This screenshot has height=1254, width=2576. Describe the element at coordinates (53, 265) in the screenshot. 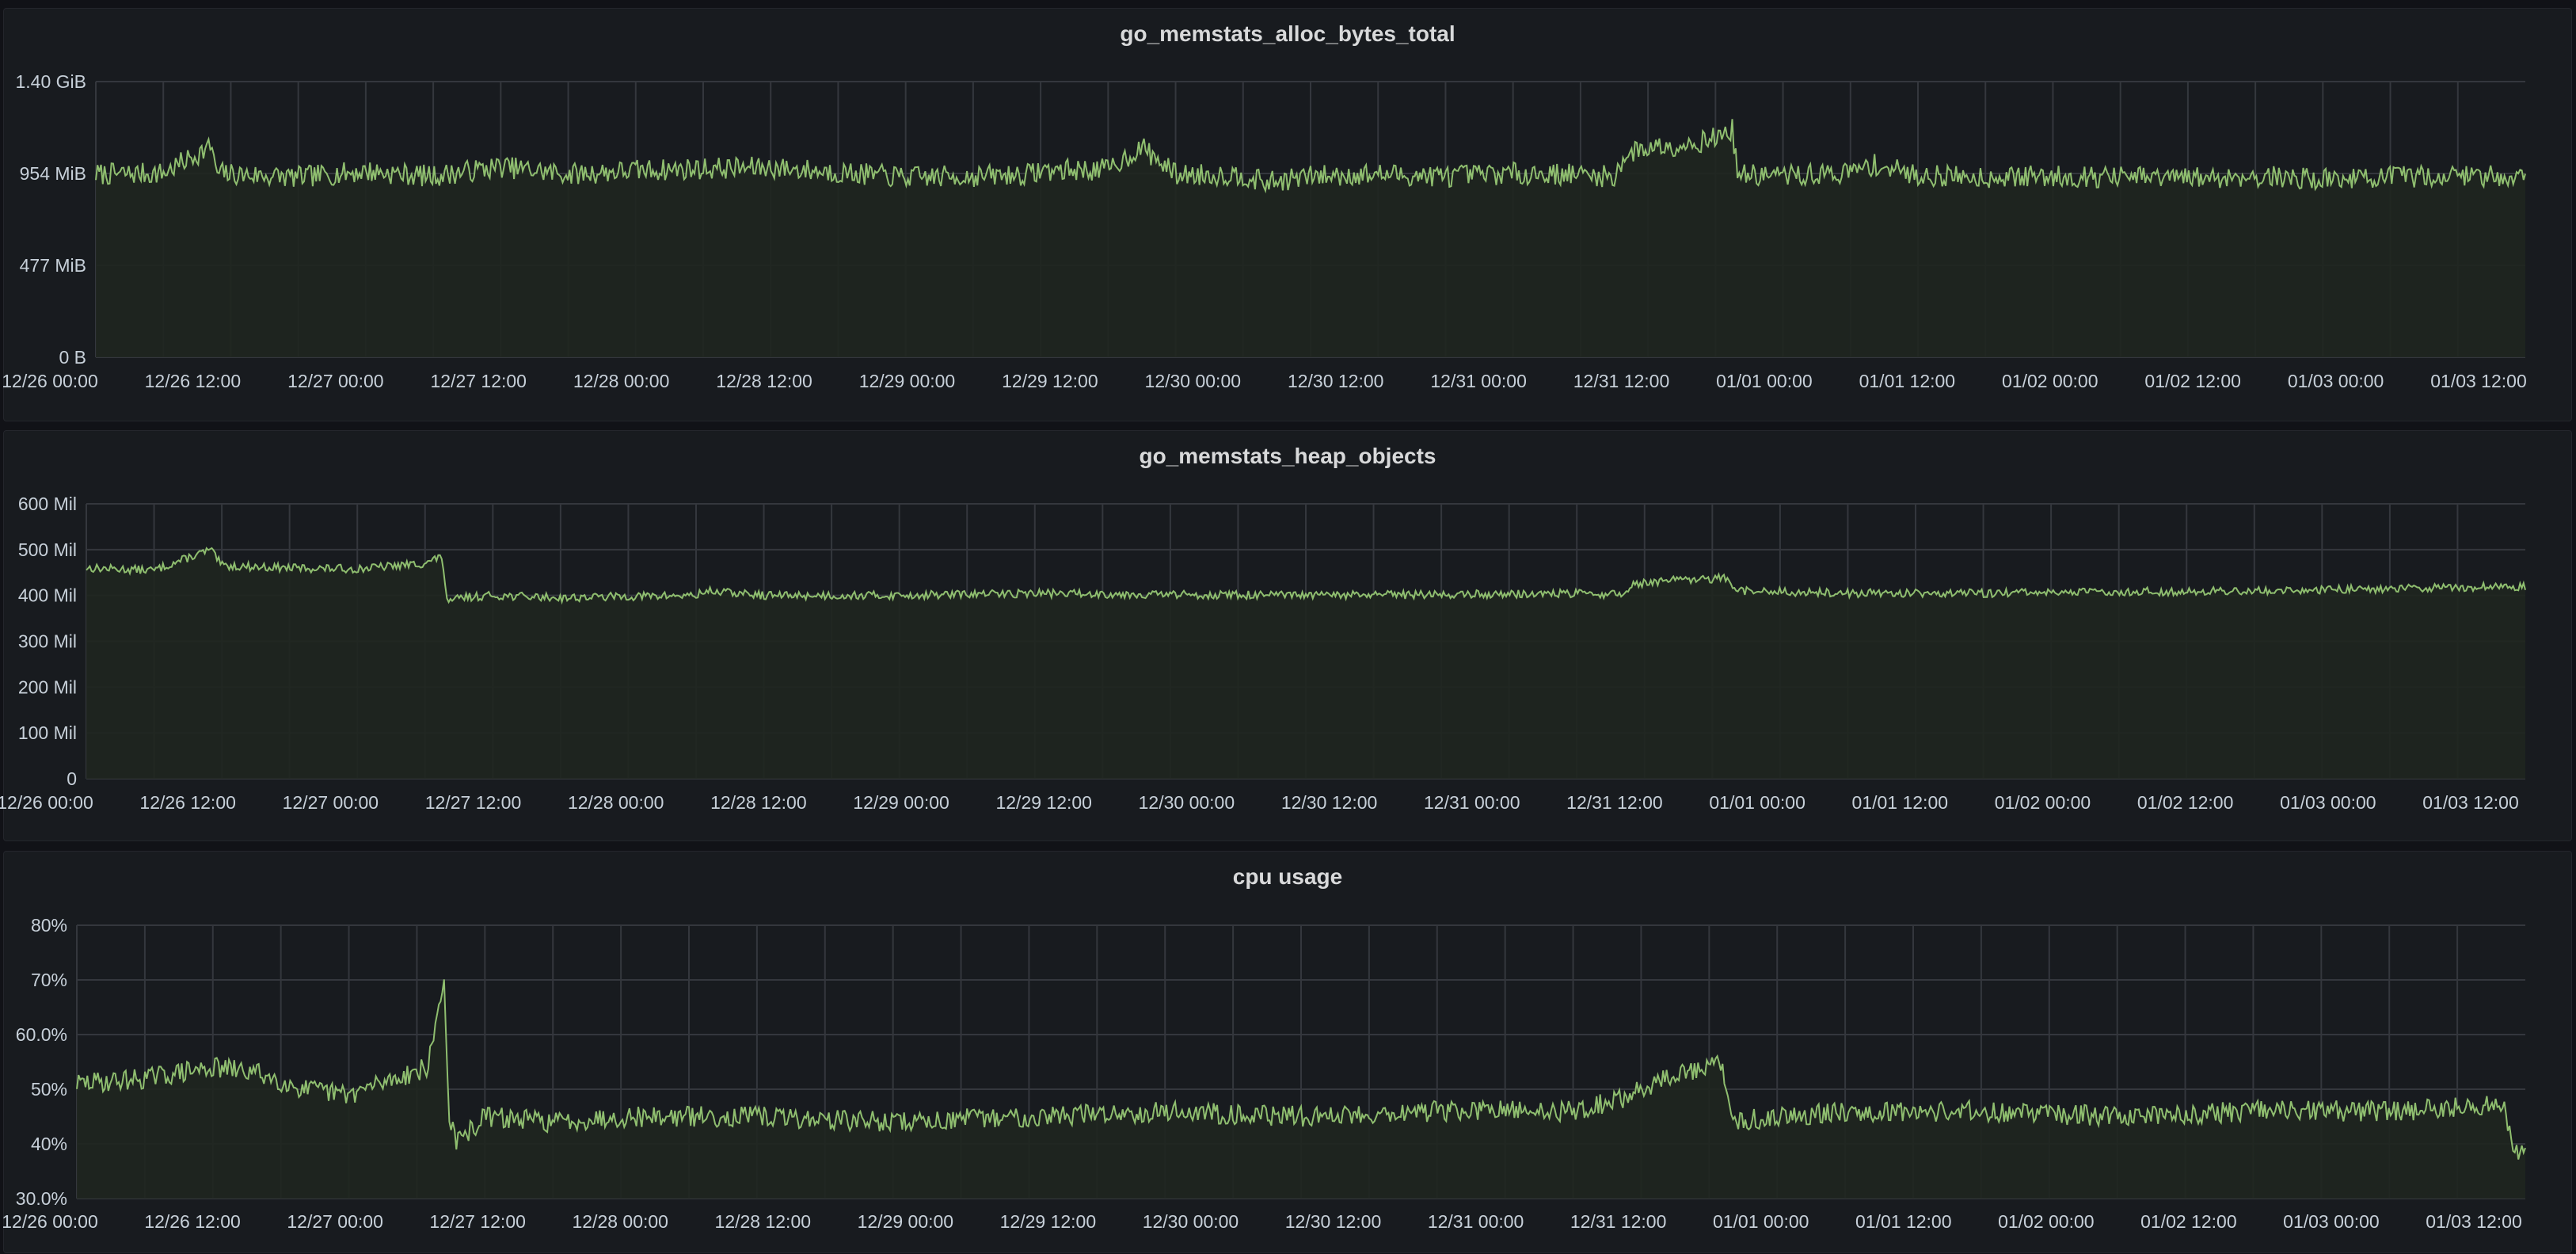

I see `y-tick-label: 477 MiB` at that location.